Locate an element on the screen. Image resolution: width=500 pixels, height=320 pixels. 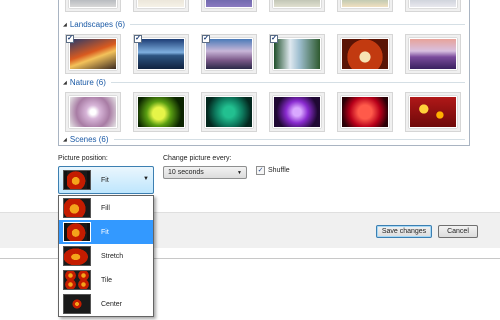
category-label: Nature (6) is located at coordinates (87, 82).